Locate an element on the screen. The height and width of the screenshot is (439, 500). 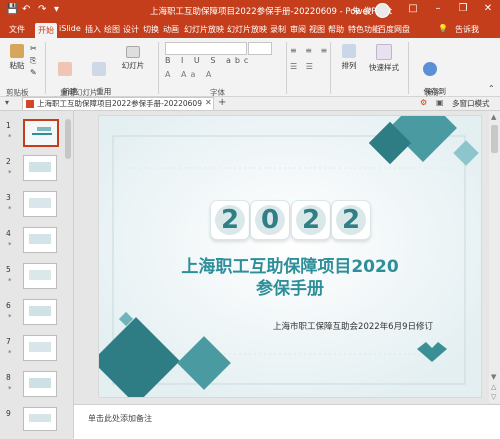
tell-me-search: 告诉我 is located at coordinates (467, 29).